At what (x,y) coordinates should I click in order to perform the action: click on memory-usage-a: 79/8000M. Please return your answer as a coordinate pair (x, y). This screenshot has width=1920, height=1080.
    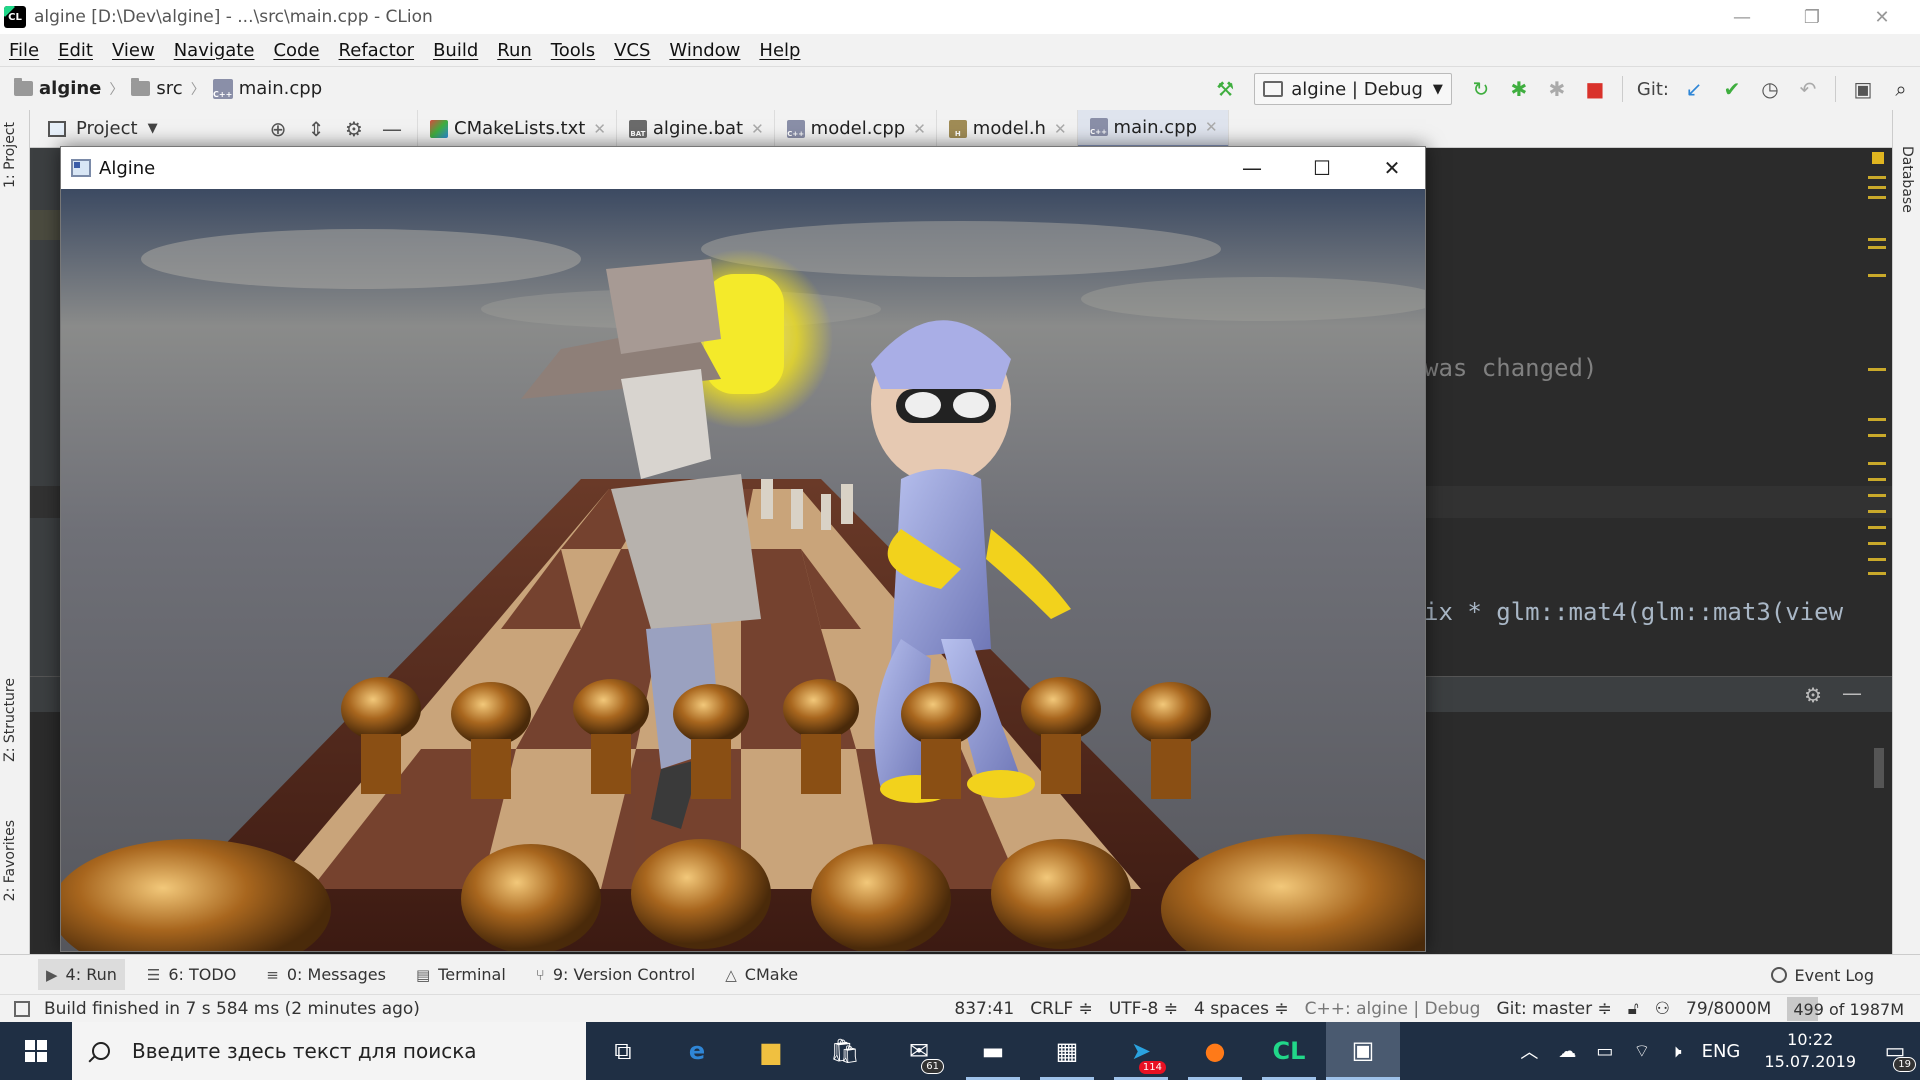
    Looking at the image, I should click on (1728, 1009).